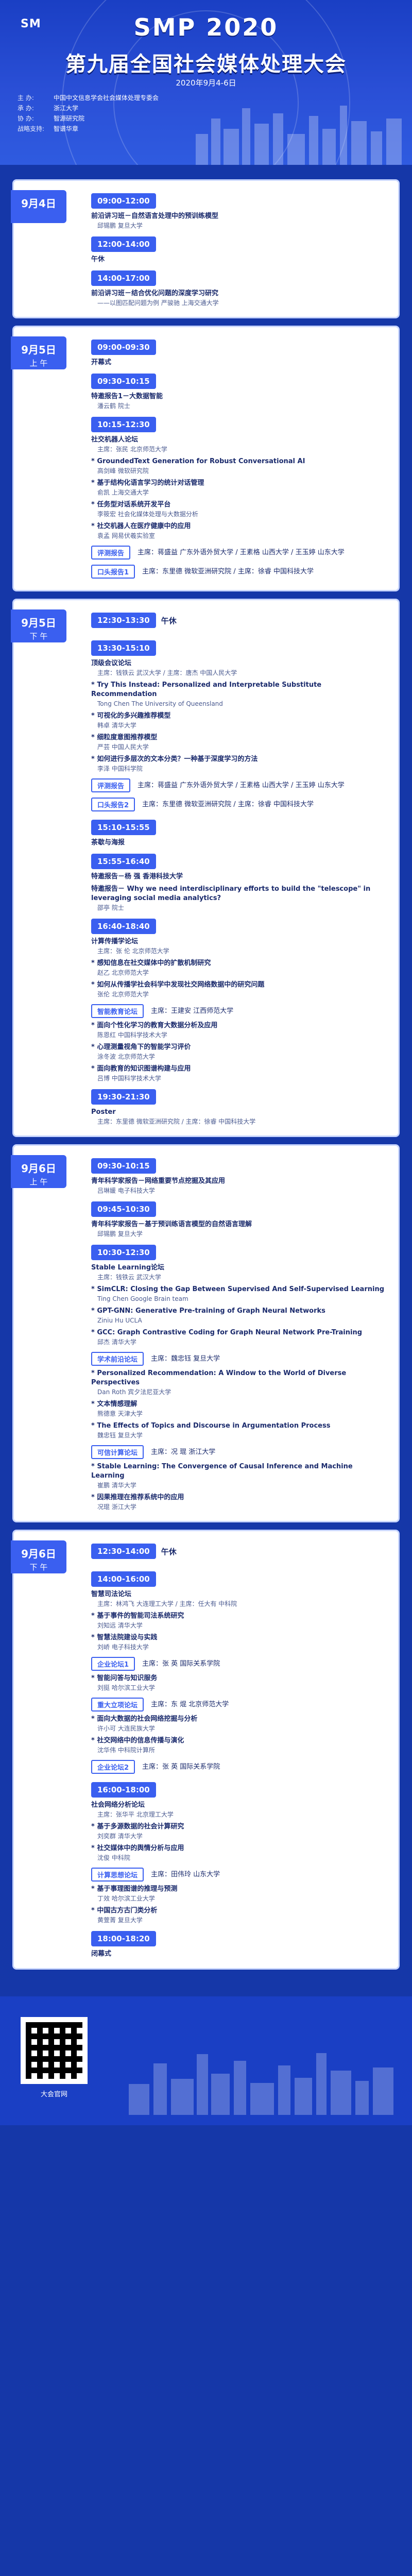 This screenshot has height=2576, width=412. Describe the element at coordinates (123, 1647) in the screenshot. I see `agenda-speaker: 刘峤 电子科技大学` at that location.